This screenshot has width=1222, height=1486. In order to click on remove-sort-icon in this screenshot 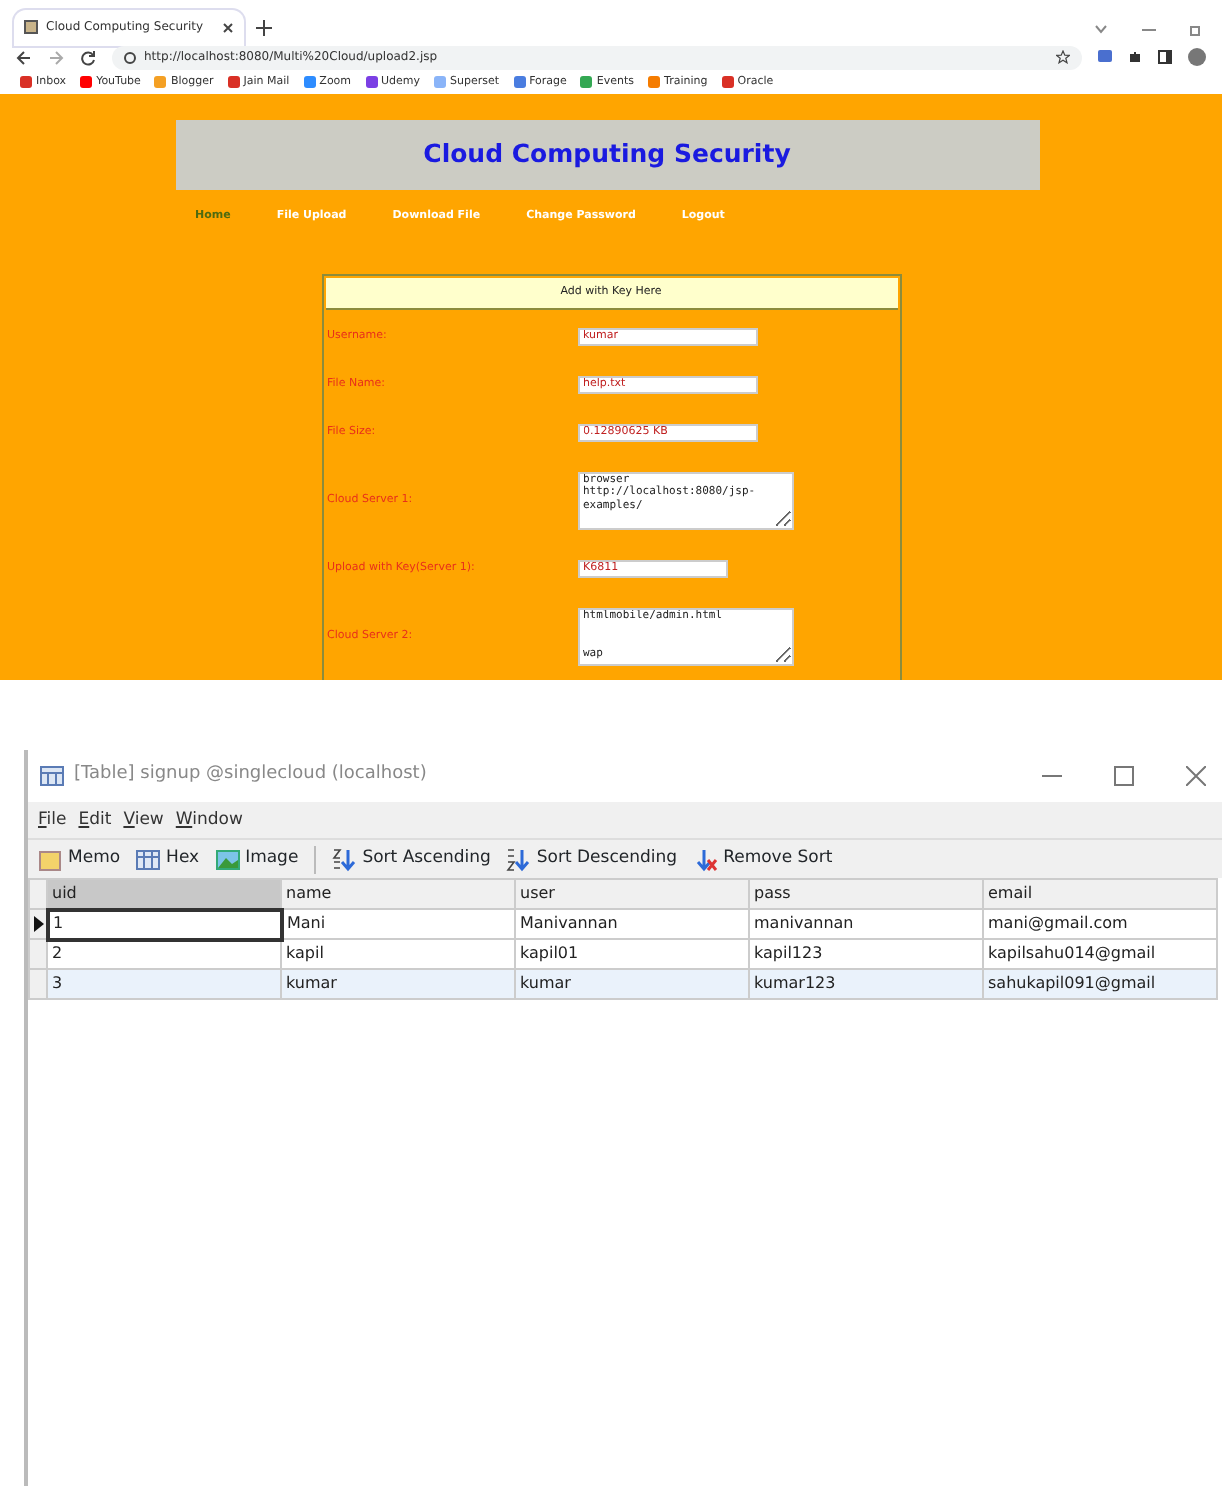, I will do `click(705, 859)`.